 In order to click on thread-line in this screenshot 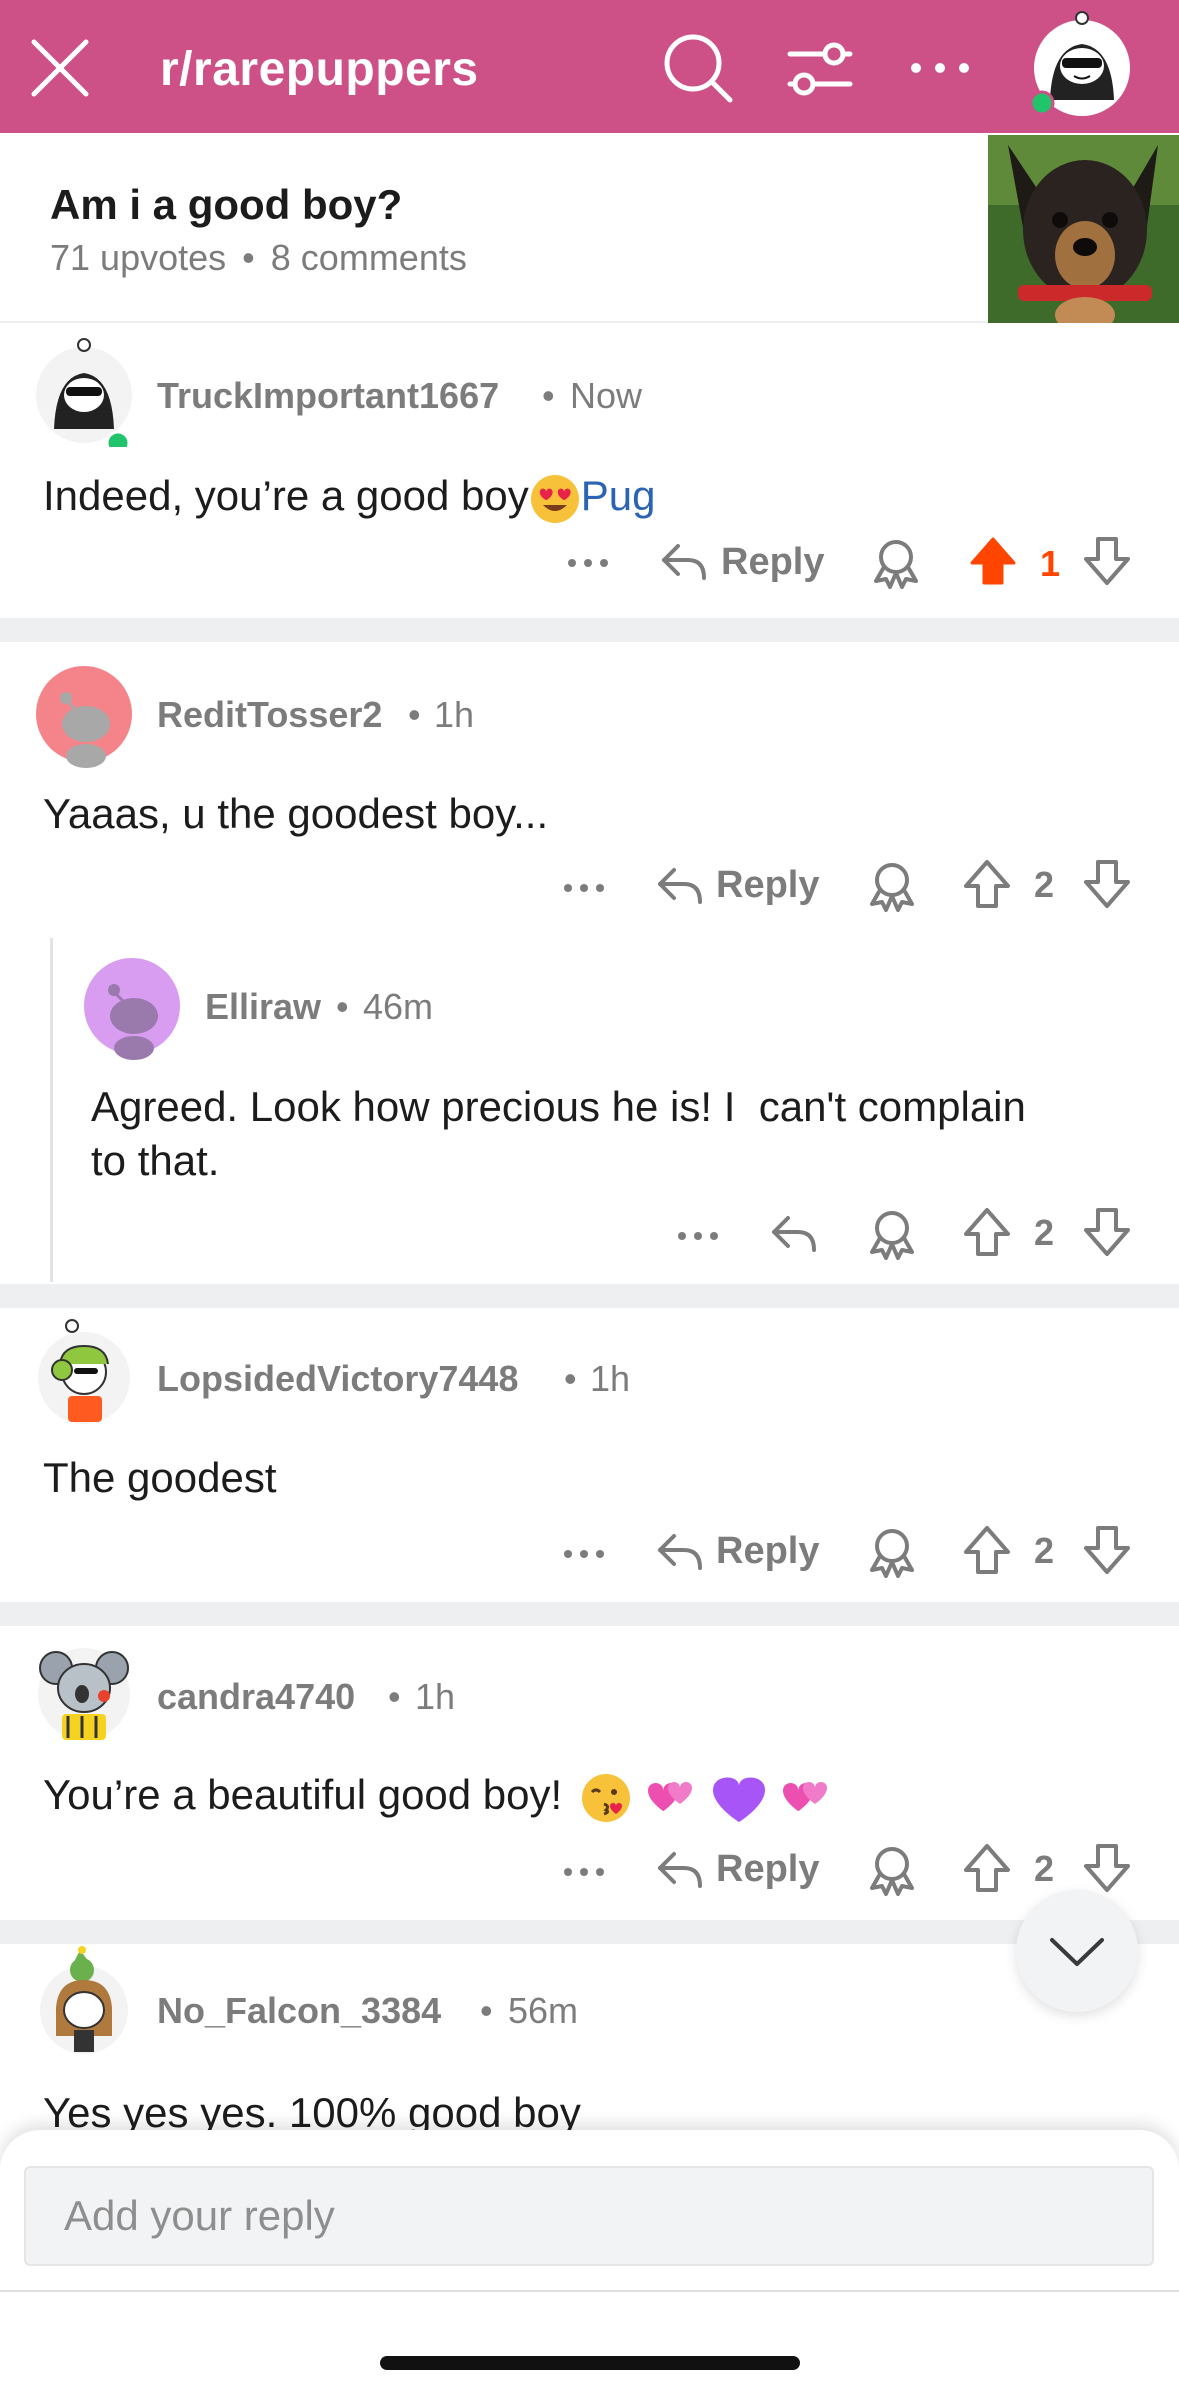, I will do `click(51, 1110)`.